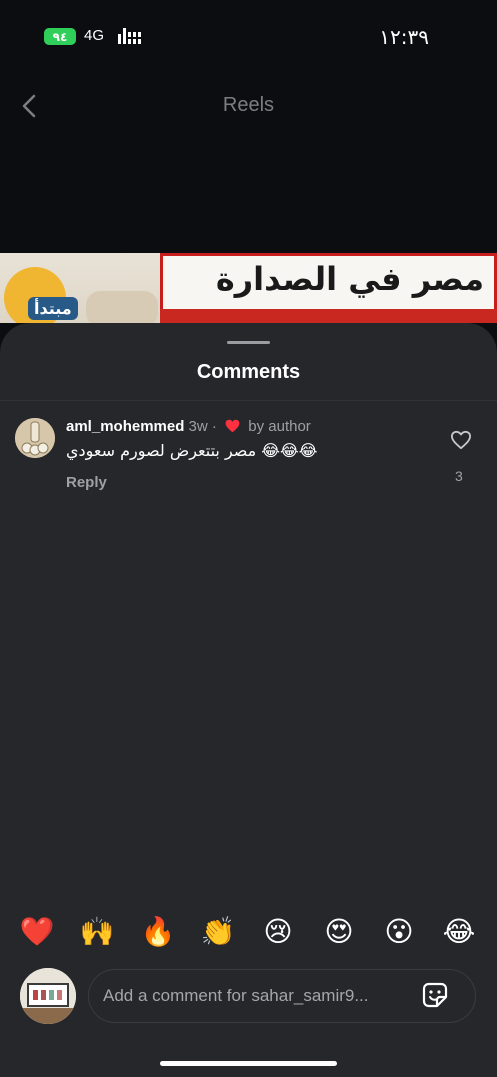  What do you see at coordinates (122, 307) in the screenshot?
I see `preview-graphic` at bounding box center [122, 307].